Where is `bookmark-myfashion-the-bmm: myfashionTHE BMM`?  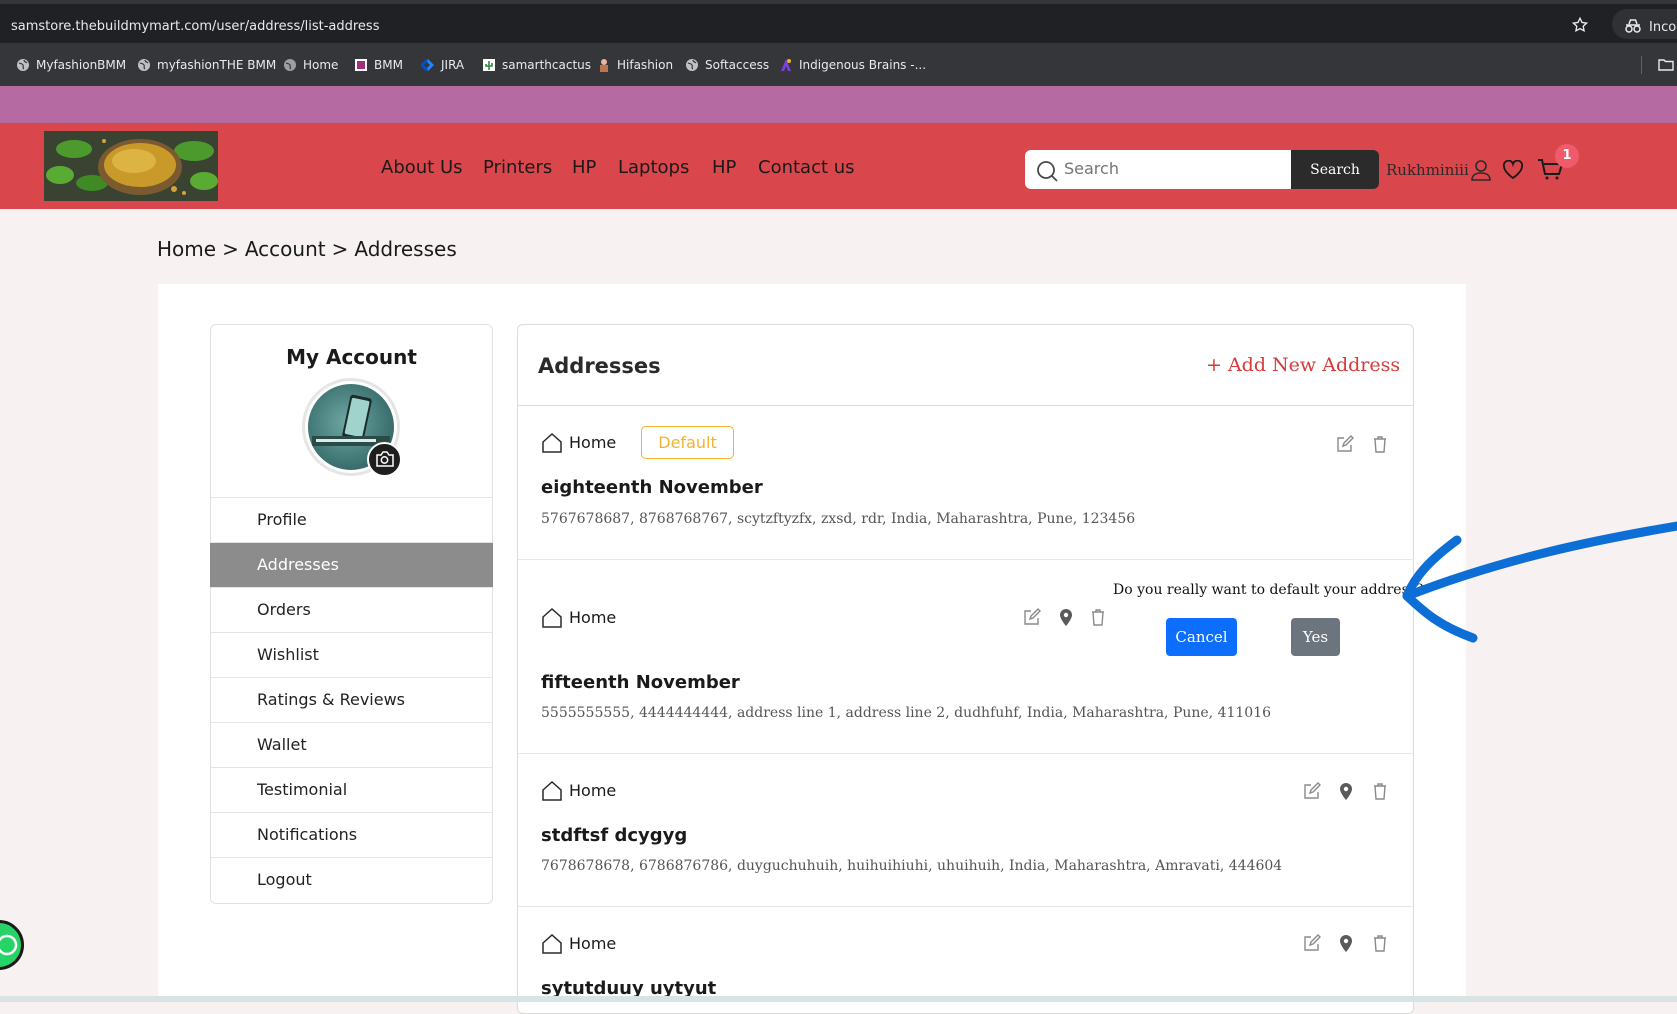 bookmark-myfashion-the-bmm: myfashionTHE BMM is located at coordinates (206, 65).